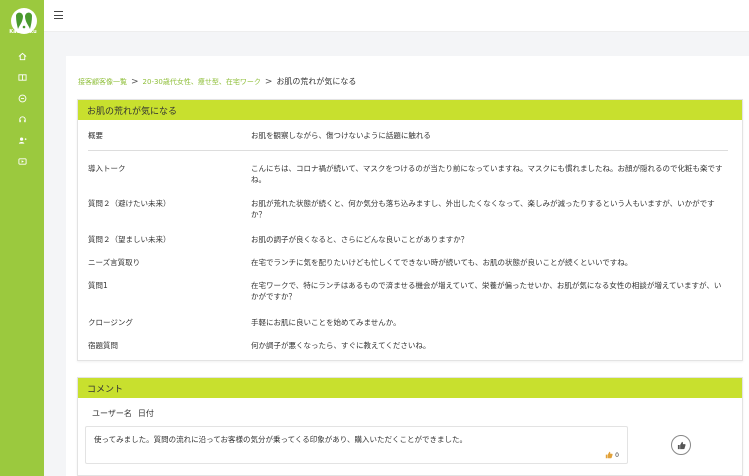  What do you see at coordinates (129, 203) in the screenshot?
I see `row-label: 質問２（避けたい未来）` at bounding box center [129, 203].